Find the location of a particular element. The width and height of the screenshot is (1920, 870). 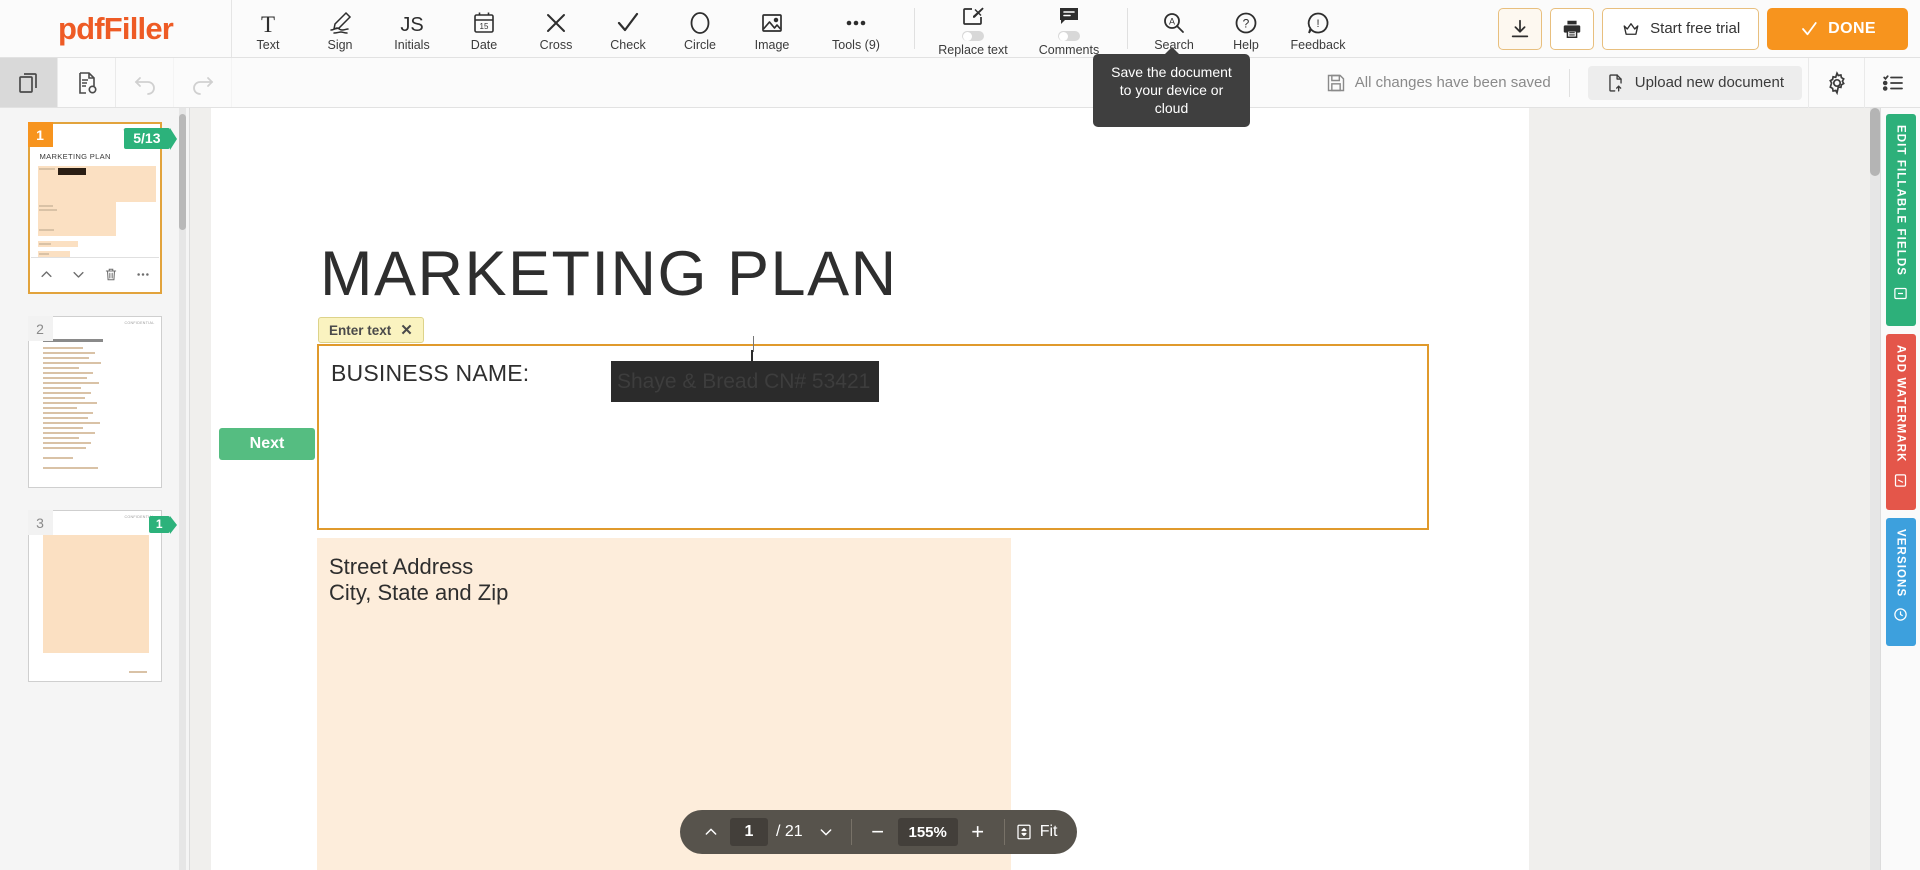

current-page-input: 1 is located at coordinates (749, 832).